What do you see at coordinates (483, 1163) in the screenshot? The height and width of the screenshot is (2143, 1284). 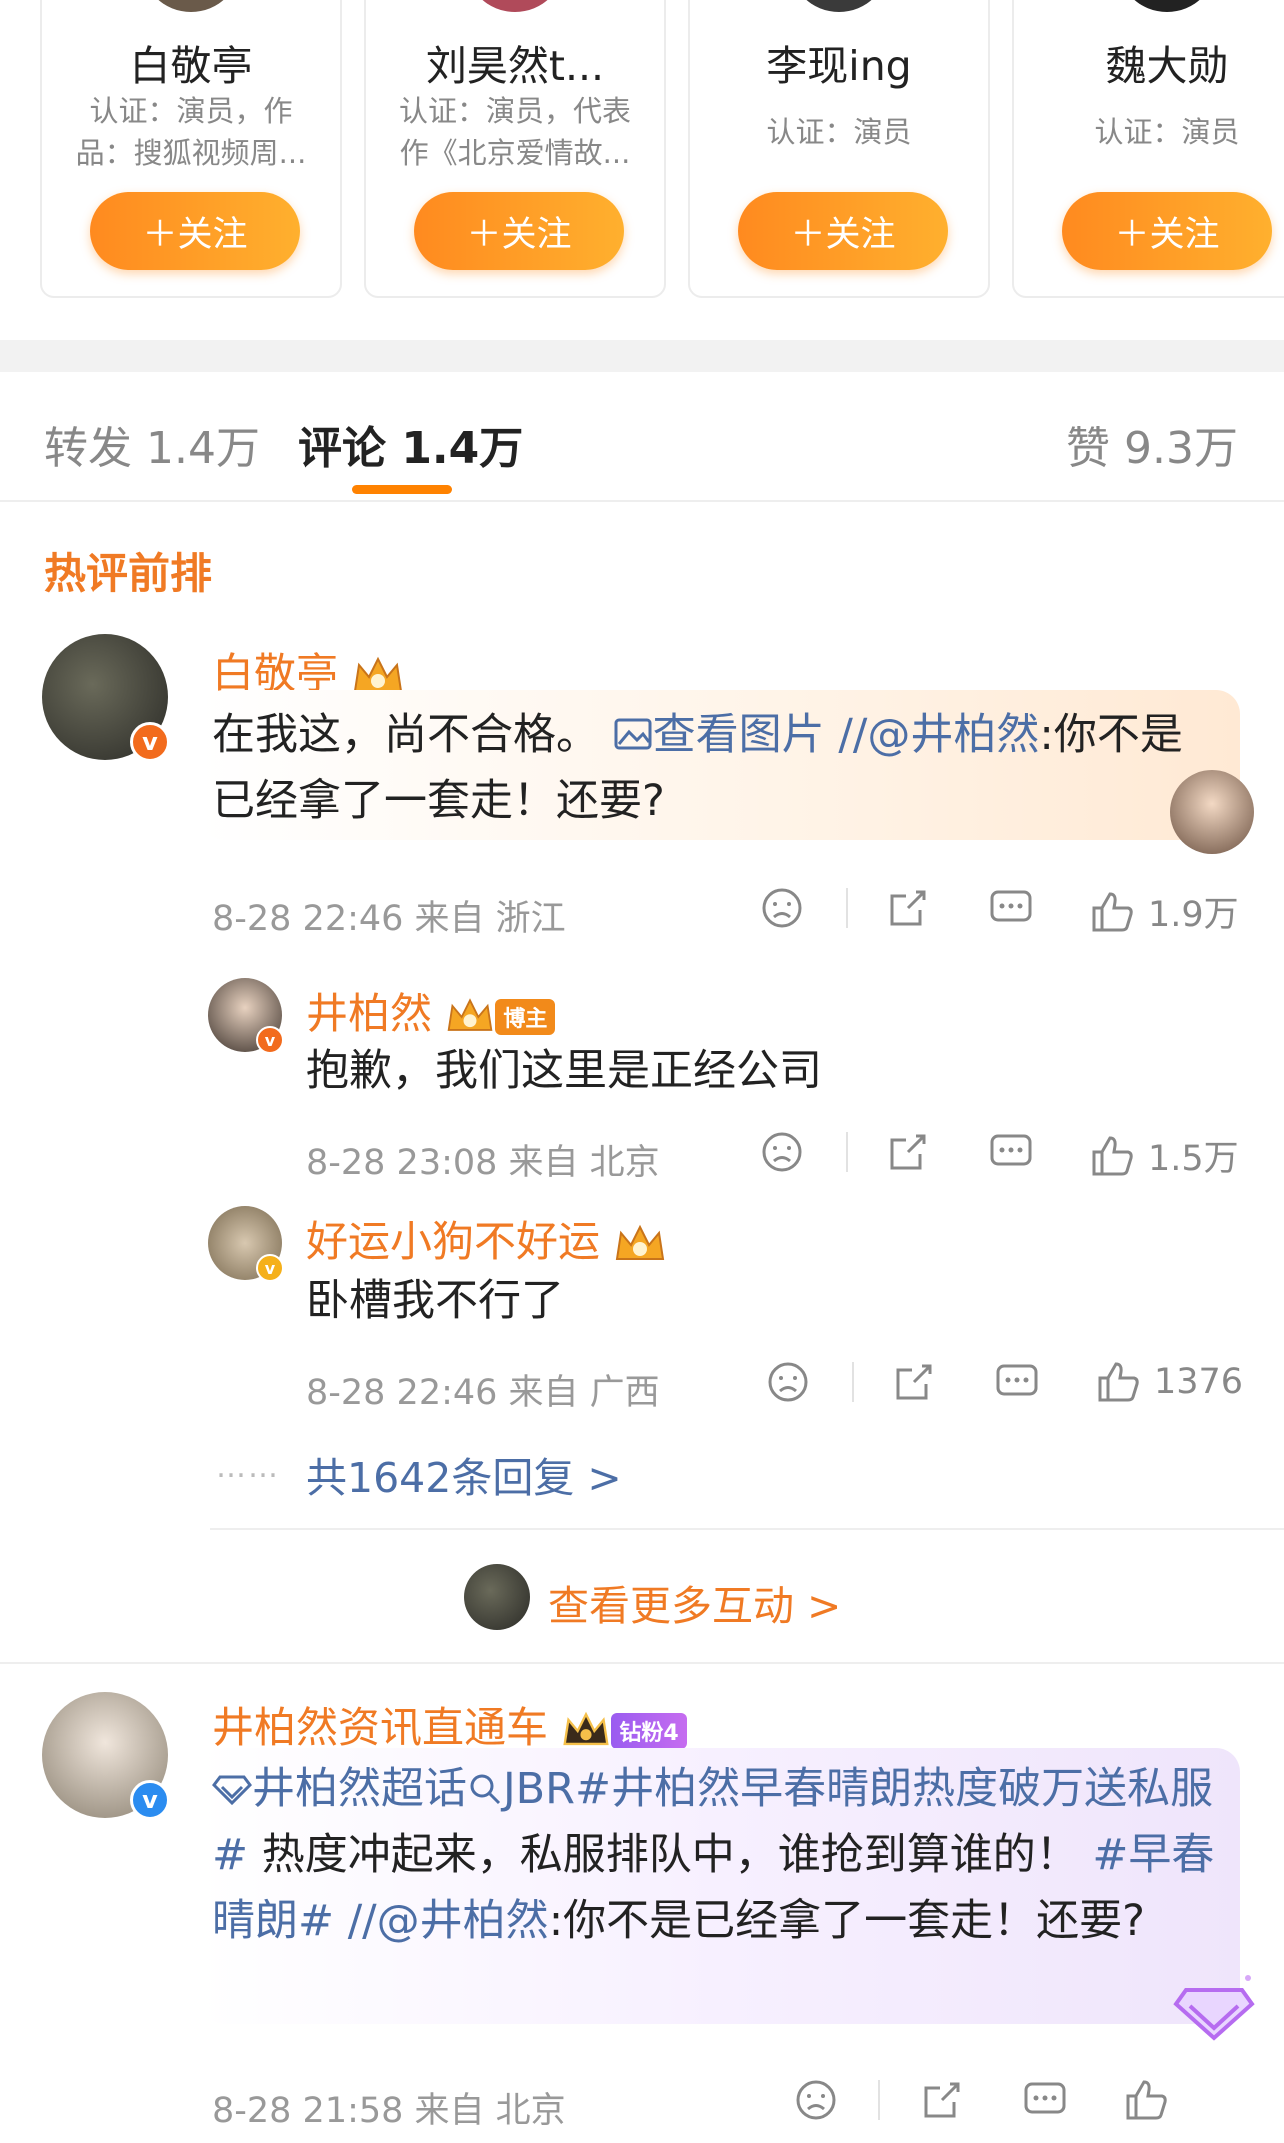 I see `reply-meta: 8-28 23:08 来自 北京` at bounding box center [483, 1163].